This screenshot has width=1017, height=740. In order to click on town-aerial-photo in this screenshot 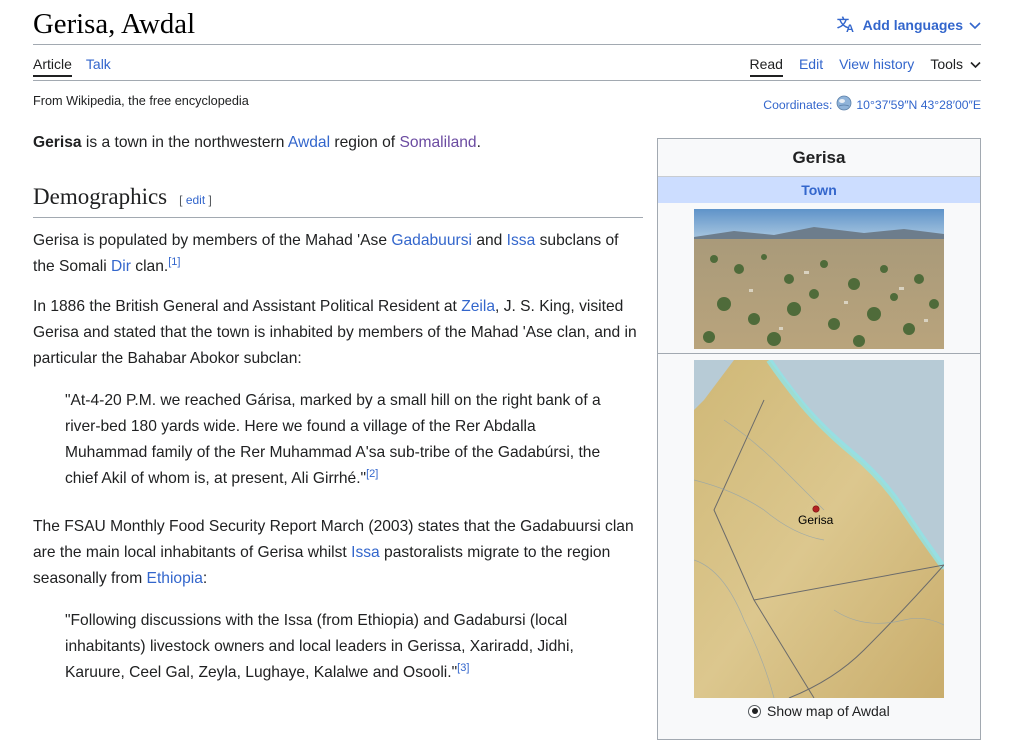, I will do `click(819, 279)`.